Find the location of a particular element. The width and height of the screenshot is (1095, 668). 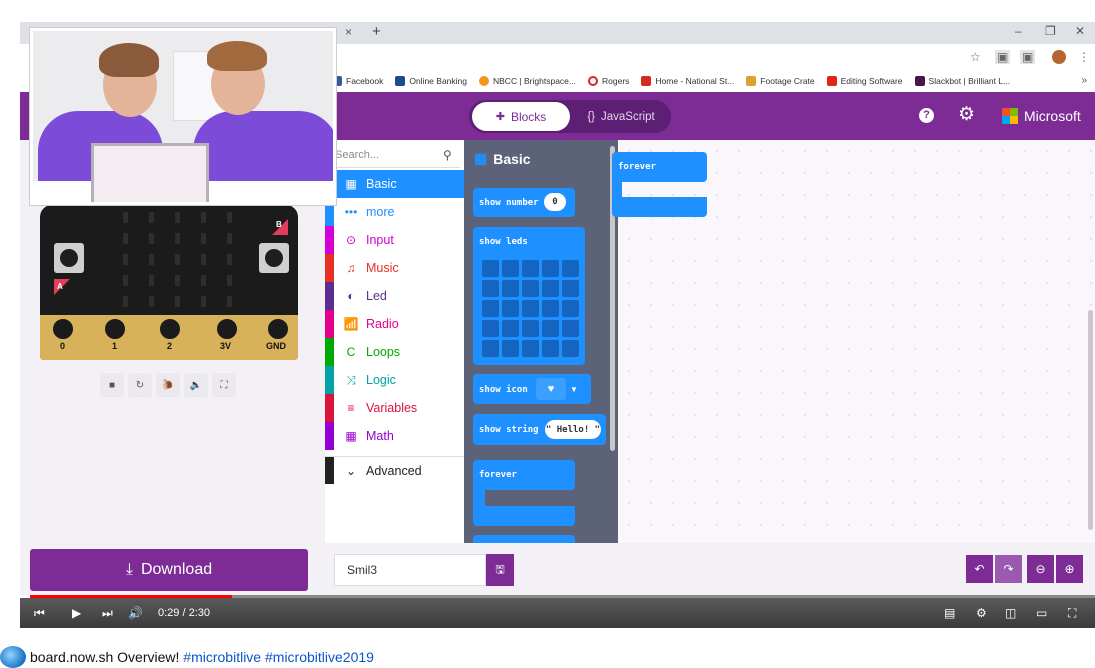

profile-avatar is located at coordinates (1059, 57).